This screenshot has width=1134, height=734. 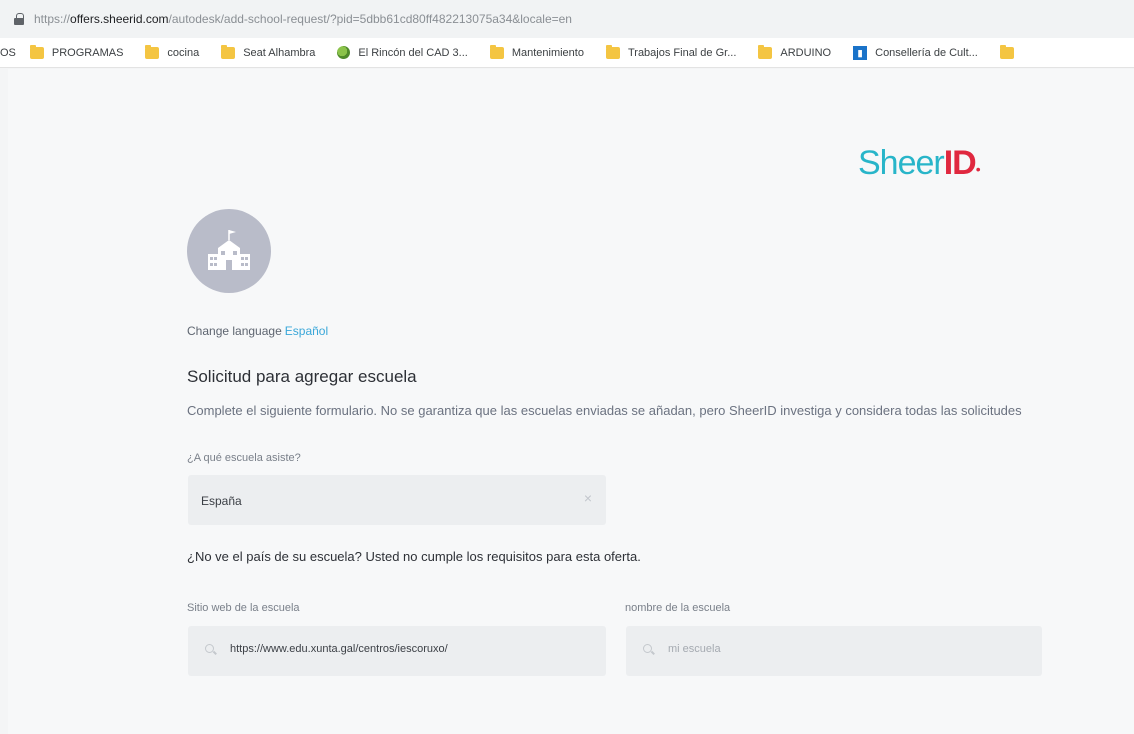 What do you see at coordinates (243, 608) in the screenshot?
I see `website-label: Sitio web de la escuela` at bounding box center [243, 608].